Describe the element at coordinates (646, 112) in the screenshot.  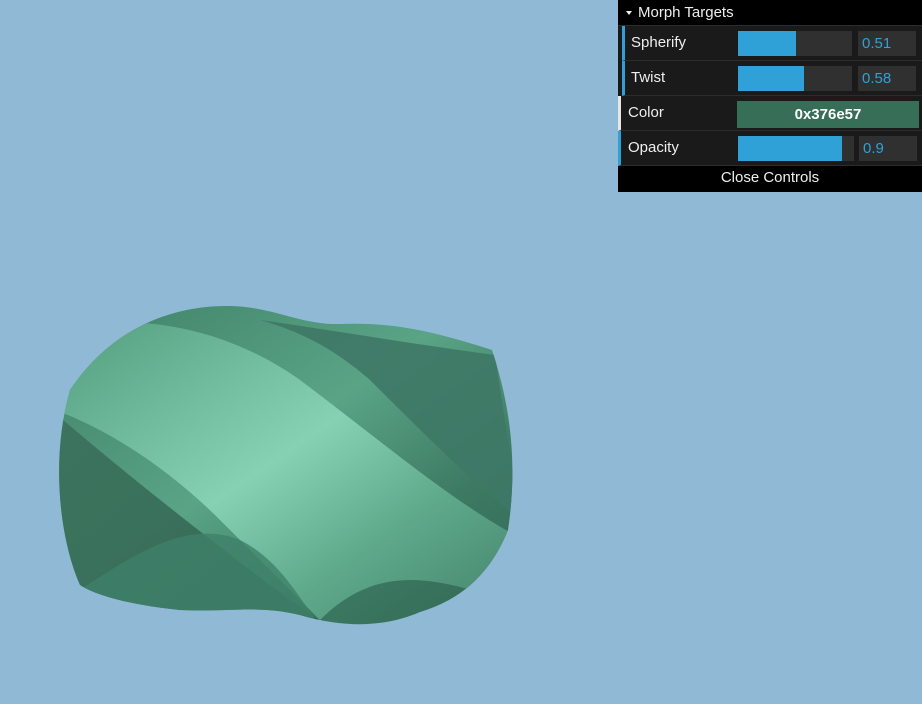
I see `color-label: Color` at that location.